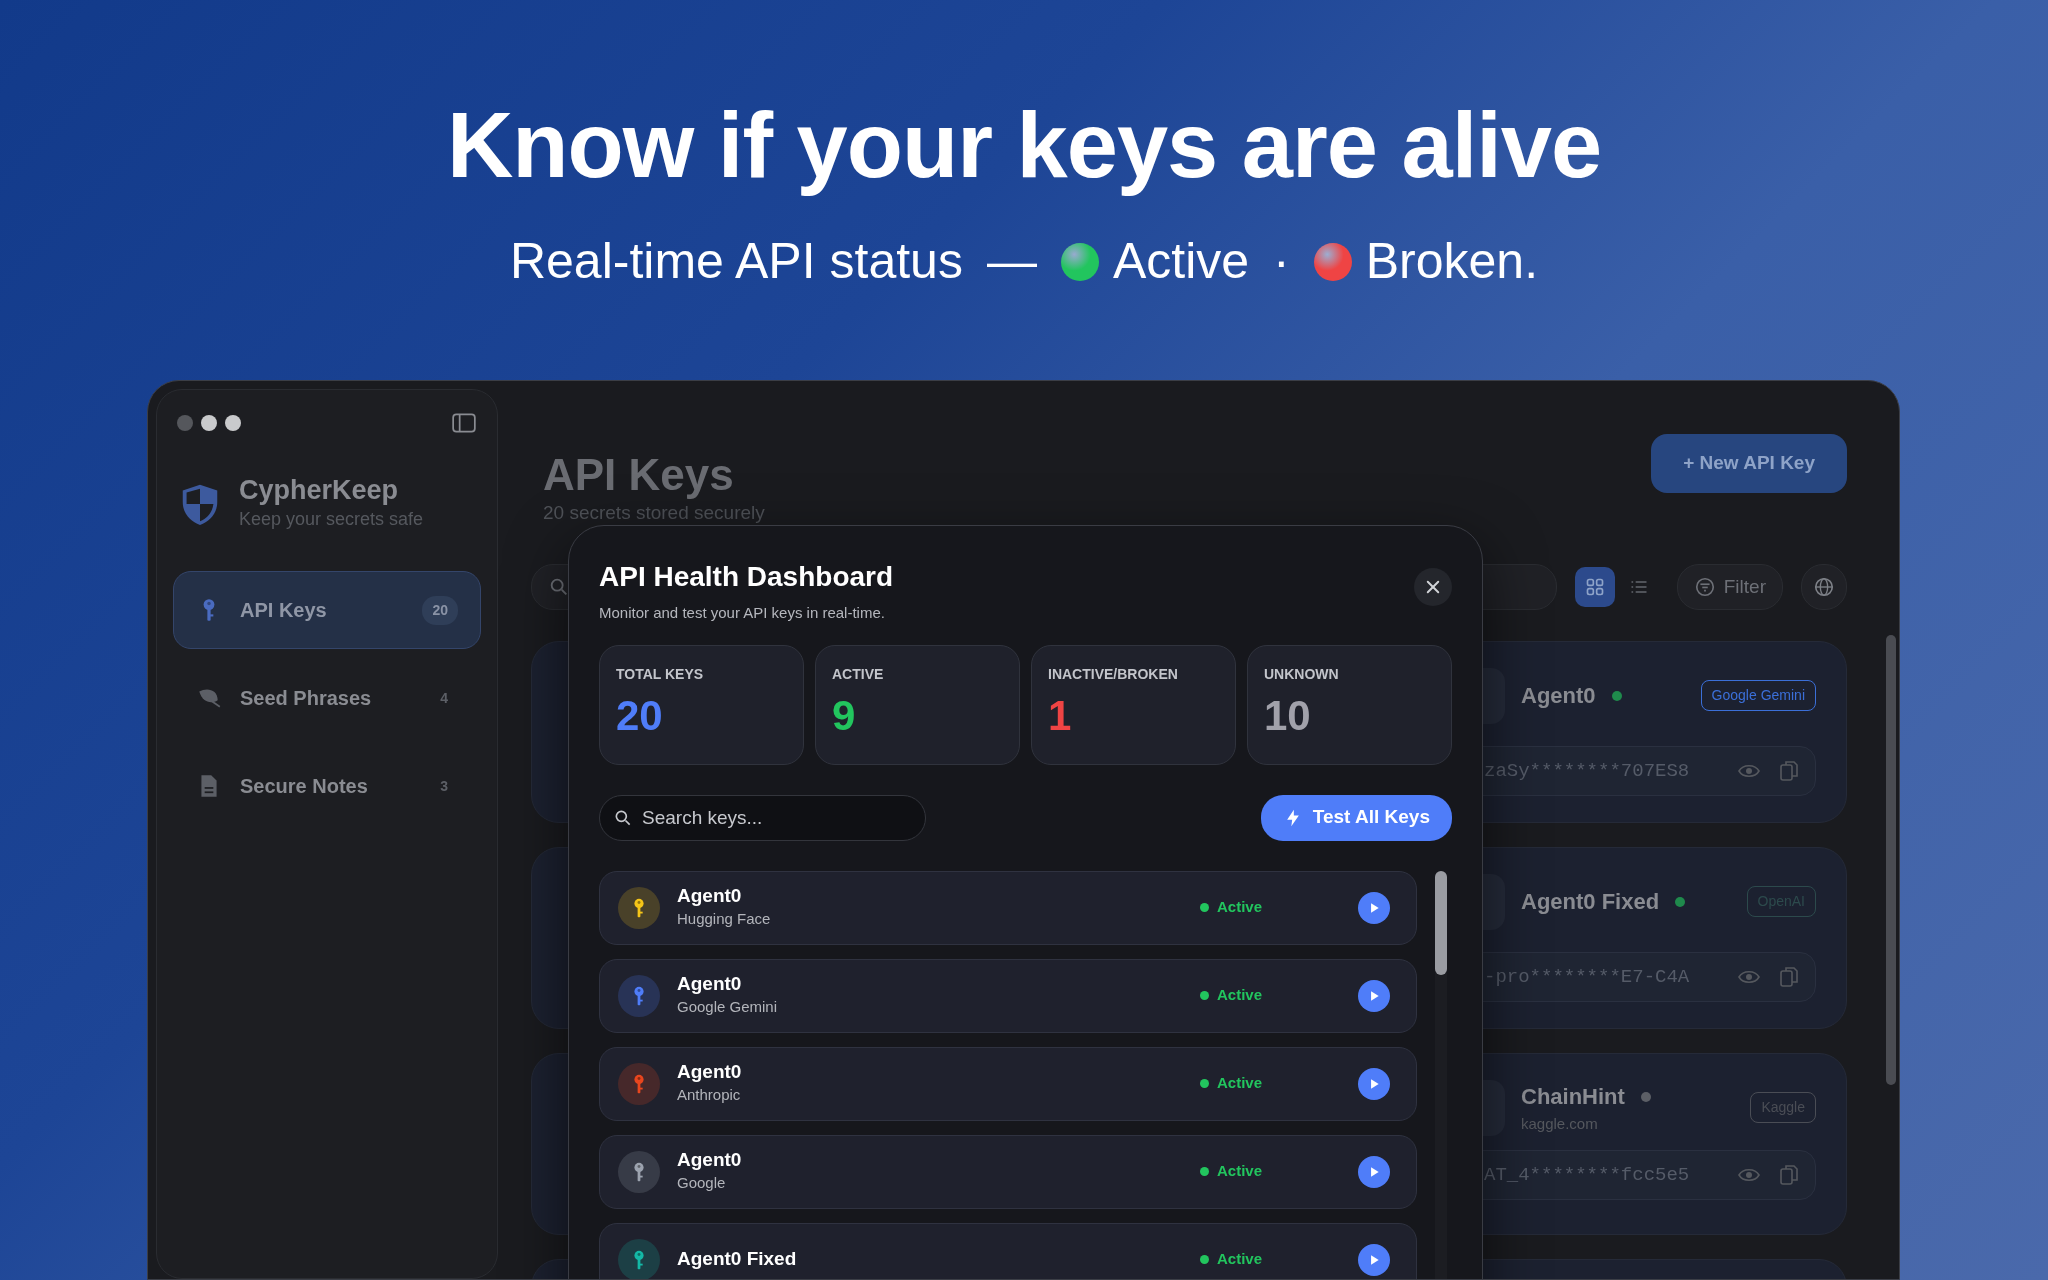  Describe the element at coordinates (660, 674) in the screenshot. I see `stat-label: TOTAL KEYS` at that location.